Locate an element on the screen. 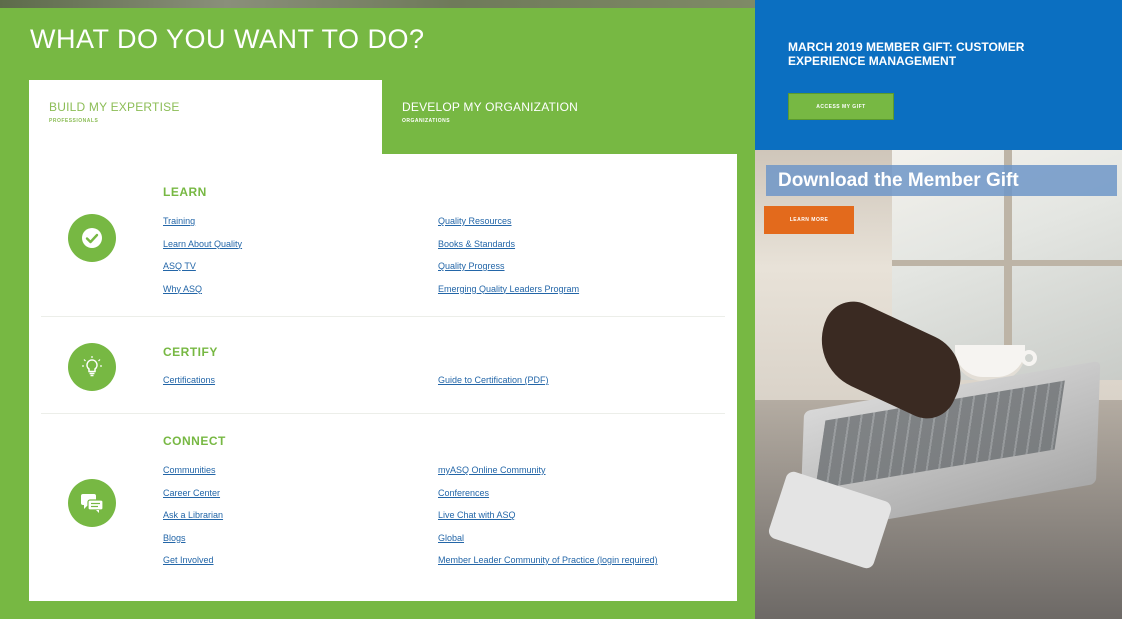  link-global: Global is located at coordinates (451, 538).